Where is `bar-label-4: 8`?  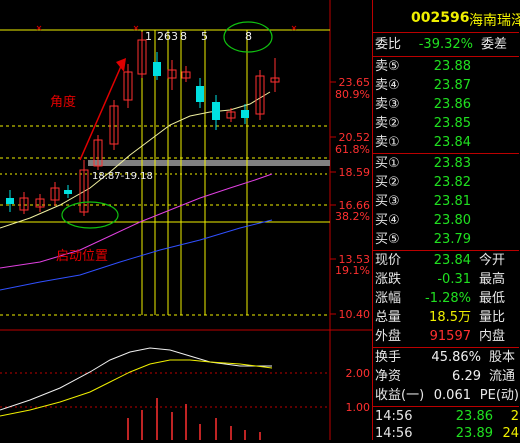
bar-label-4: 8 is located at coordinates (183, 36).